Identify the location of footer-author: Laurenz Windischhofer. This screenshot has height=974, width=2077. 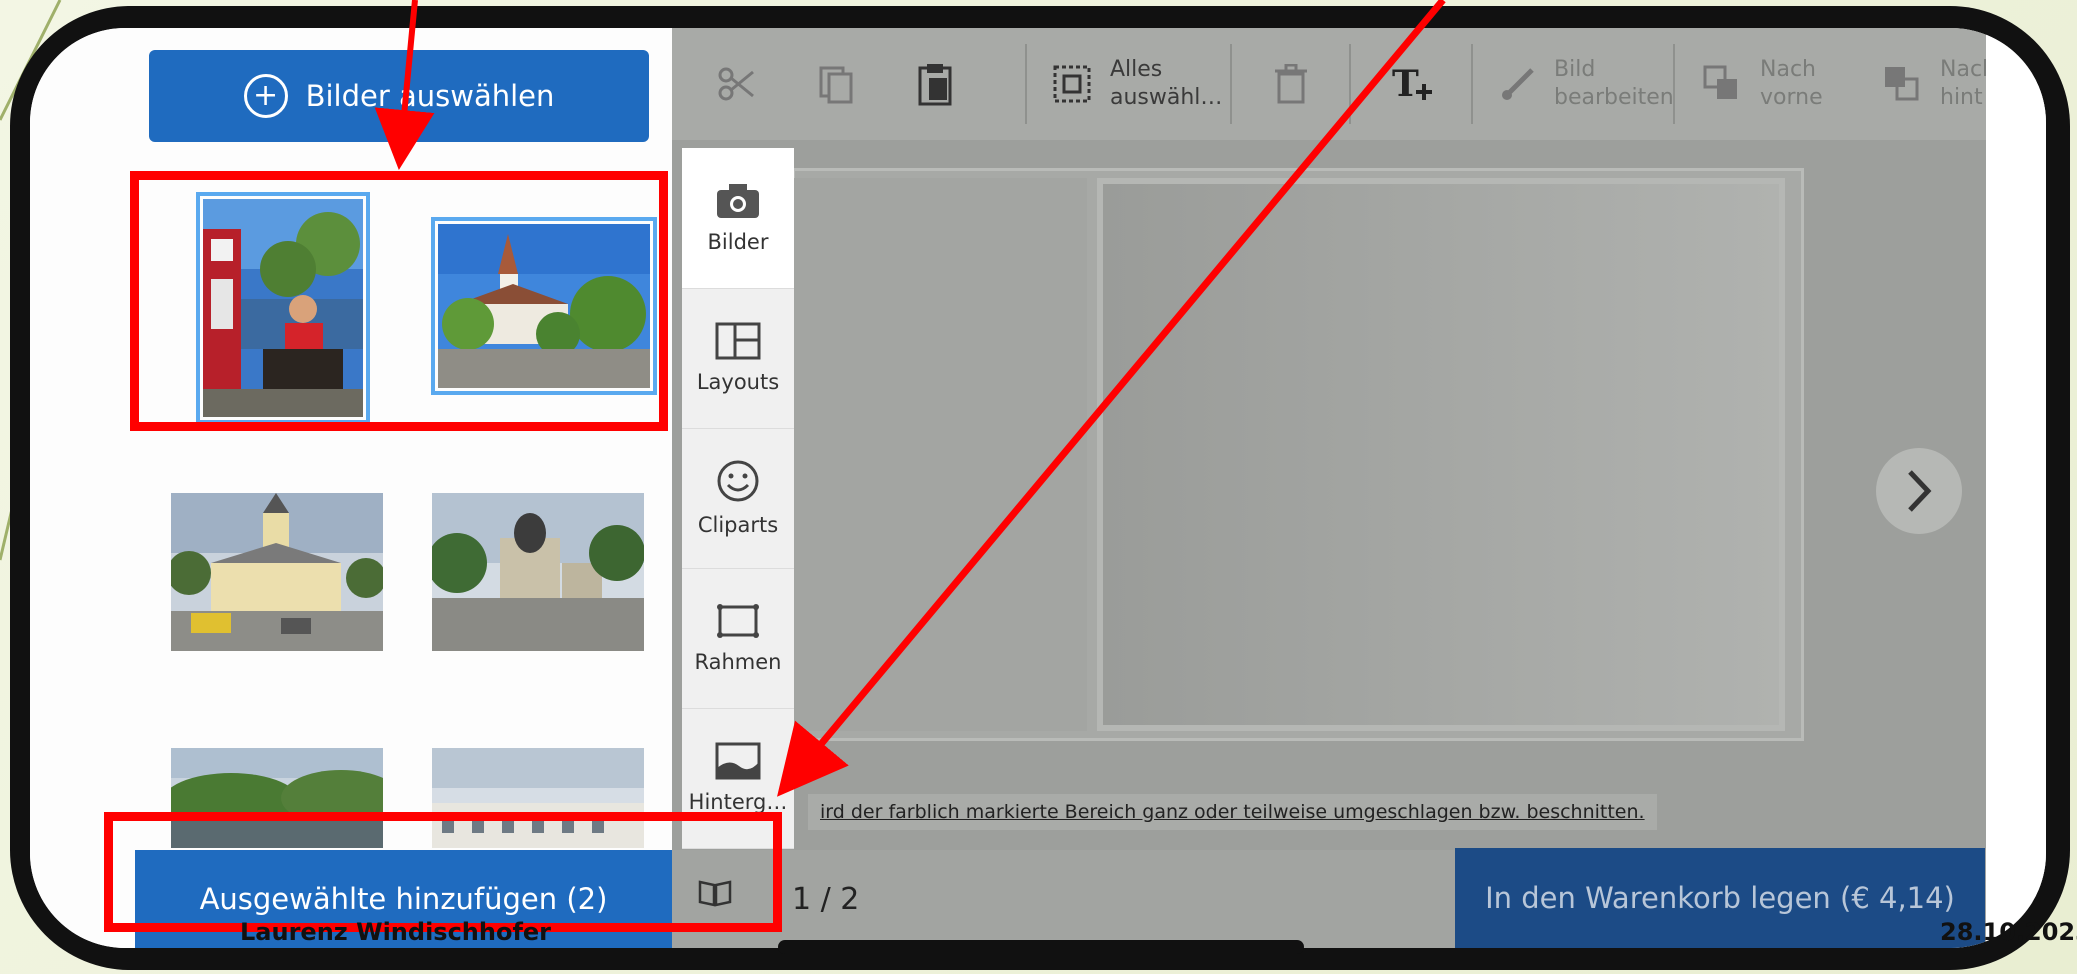
(396, 932).